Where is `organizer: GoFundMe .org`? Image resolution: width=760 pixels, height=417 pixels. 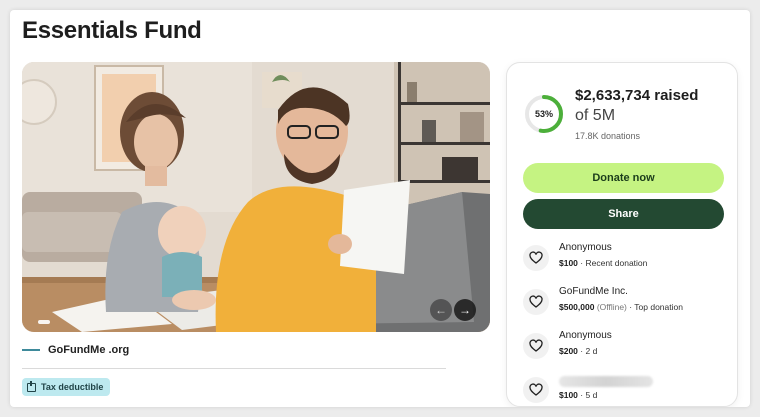 organizer: GoFundMe .org is located at coordinates (75, 350).